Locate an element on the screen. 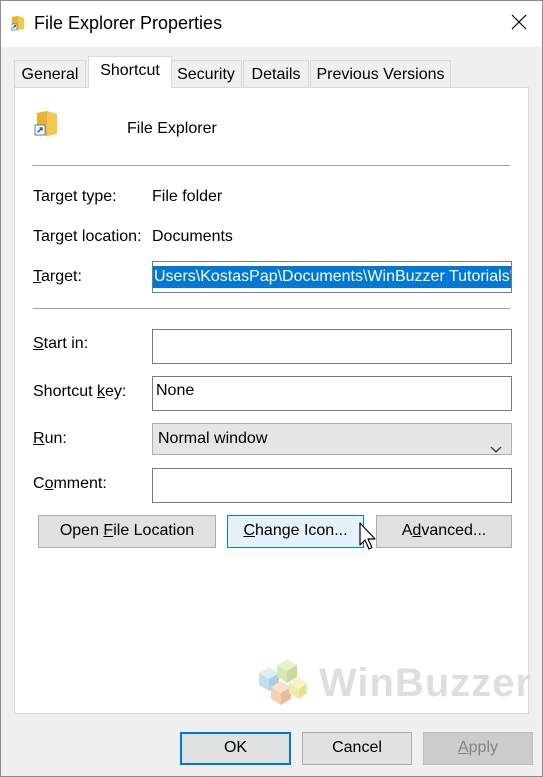 The height and width of the screenshot is (777, 543). mouse-cursor-icon is located at coordinates (369, 539).